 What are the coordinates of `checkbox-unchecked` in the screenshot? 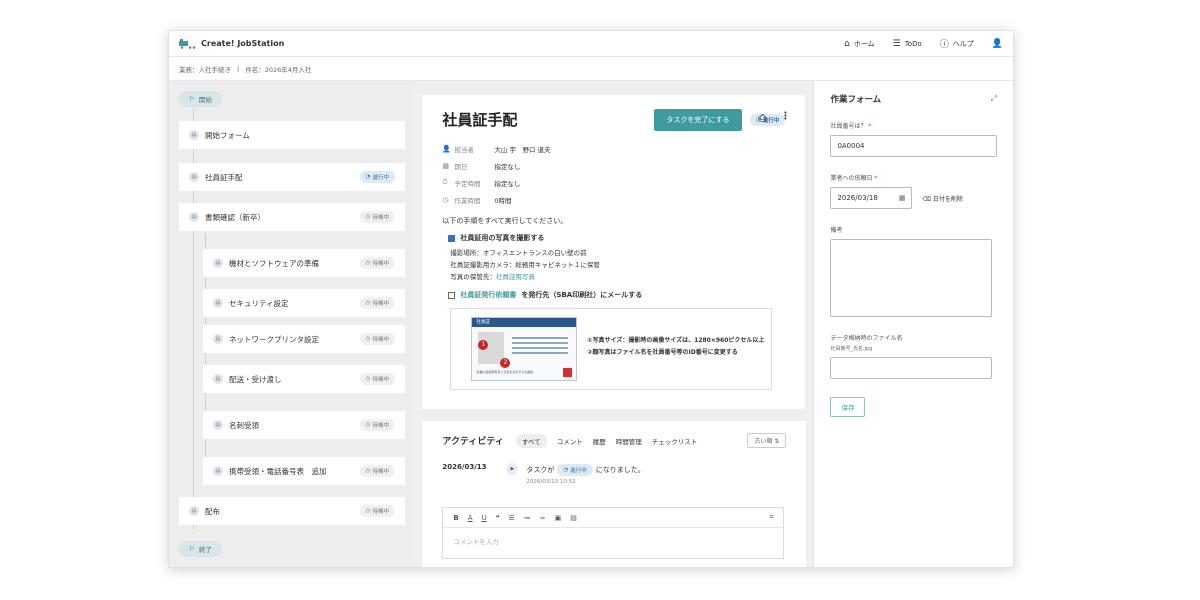 It's located at (452, 295).